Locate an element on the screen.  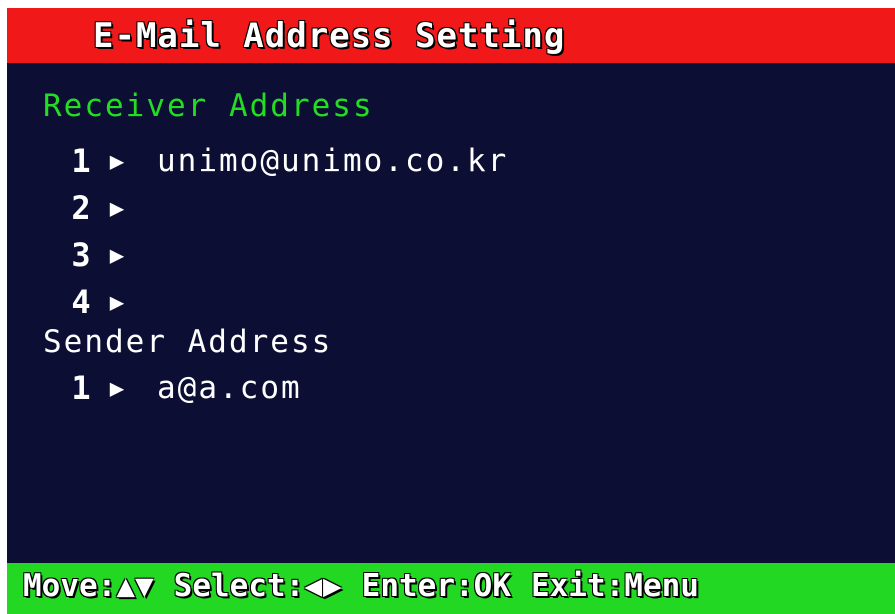
row-index: 2 is located at coordinates (81, 208).